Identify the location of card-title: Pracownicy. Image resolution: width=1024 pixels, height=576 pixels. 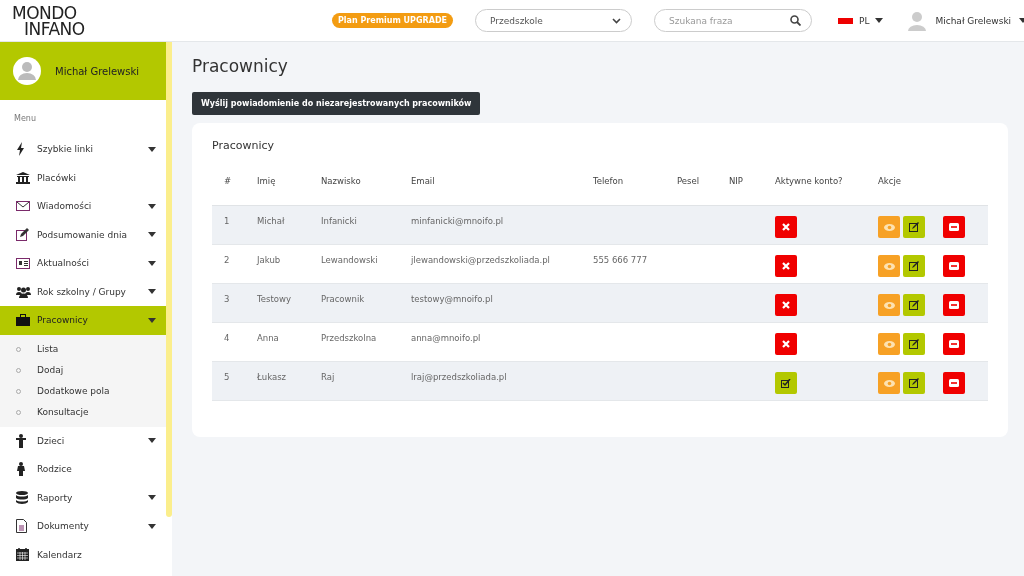
(244, 145).